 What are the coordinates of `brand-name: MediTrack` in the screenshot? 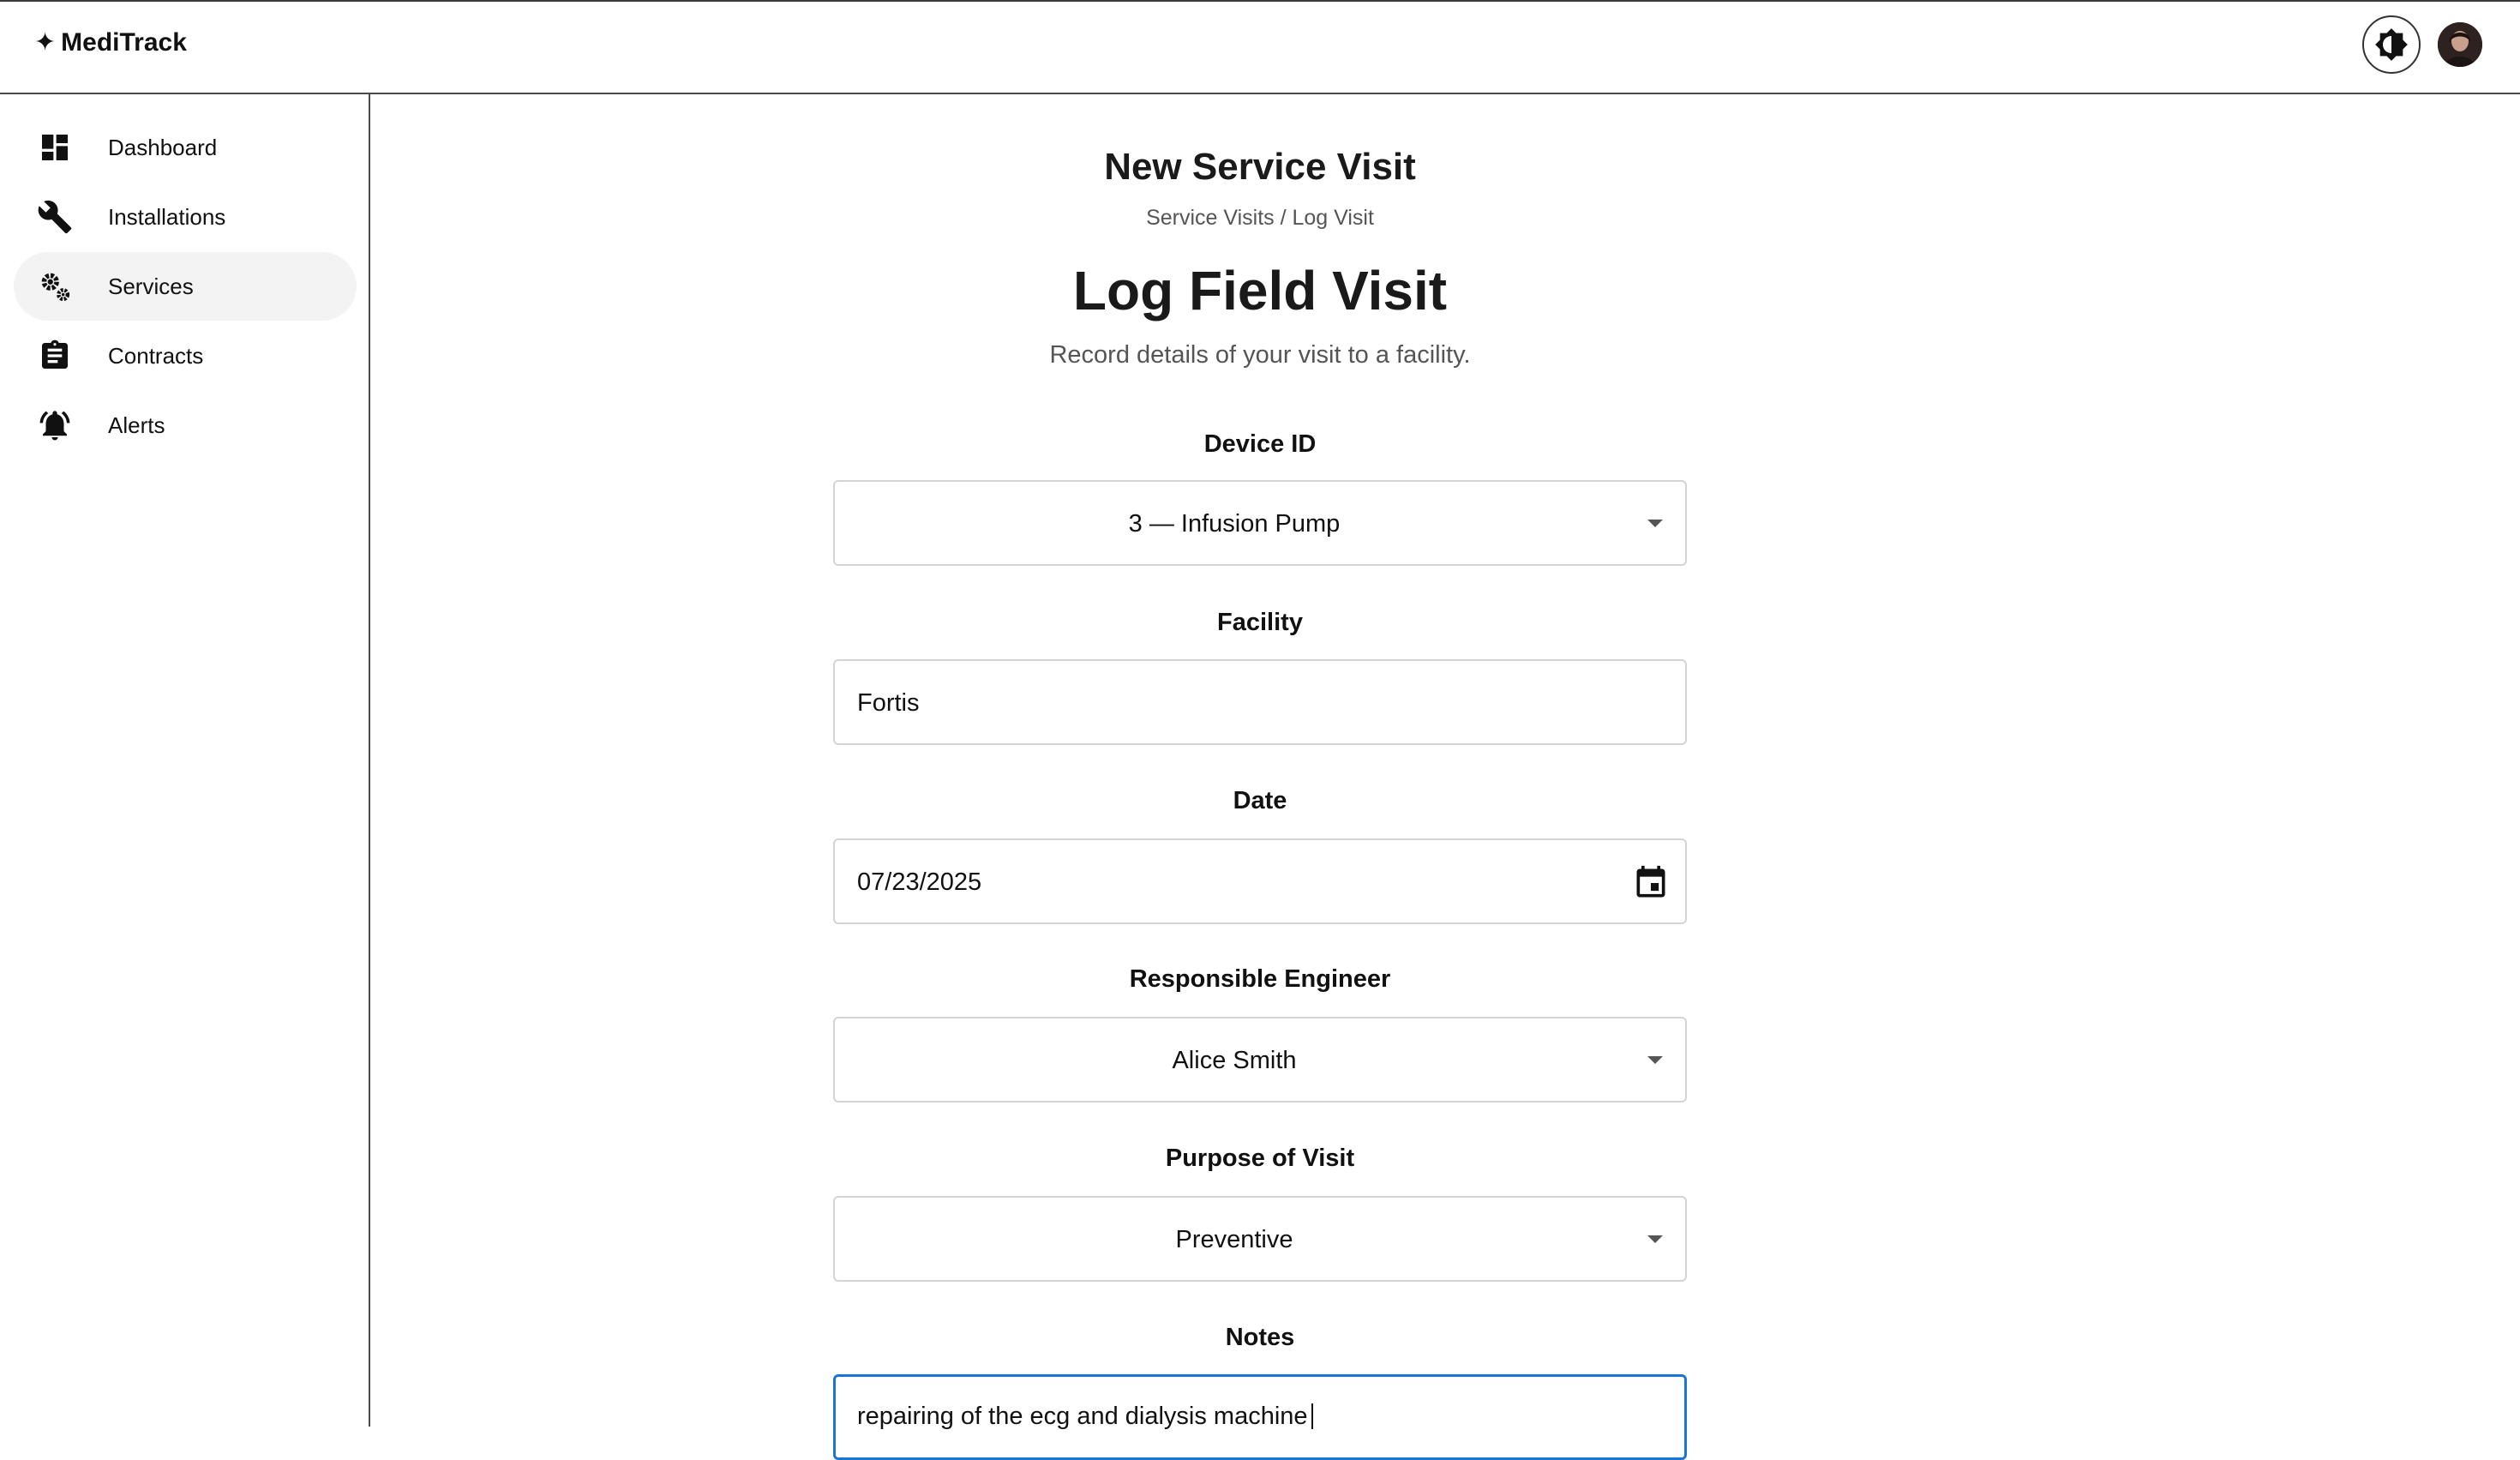 It's located at (124, 42).